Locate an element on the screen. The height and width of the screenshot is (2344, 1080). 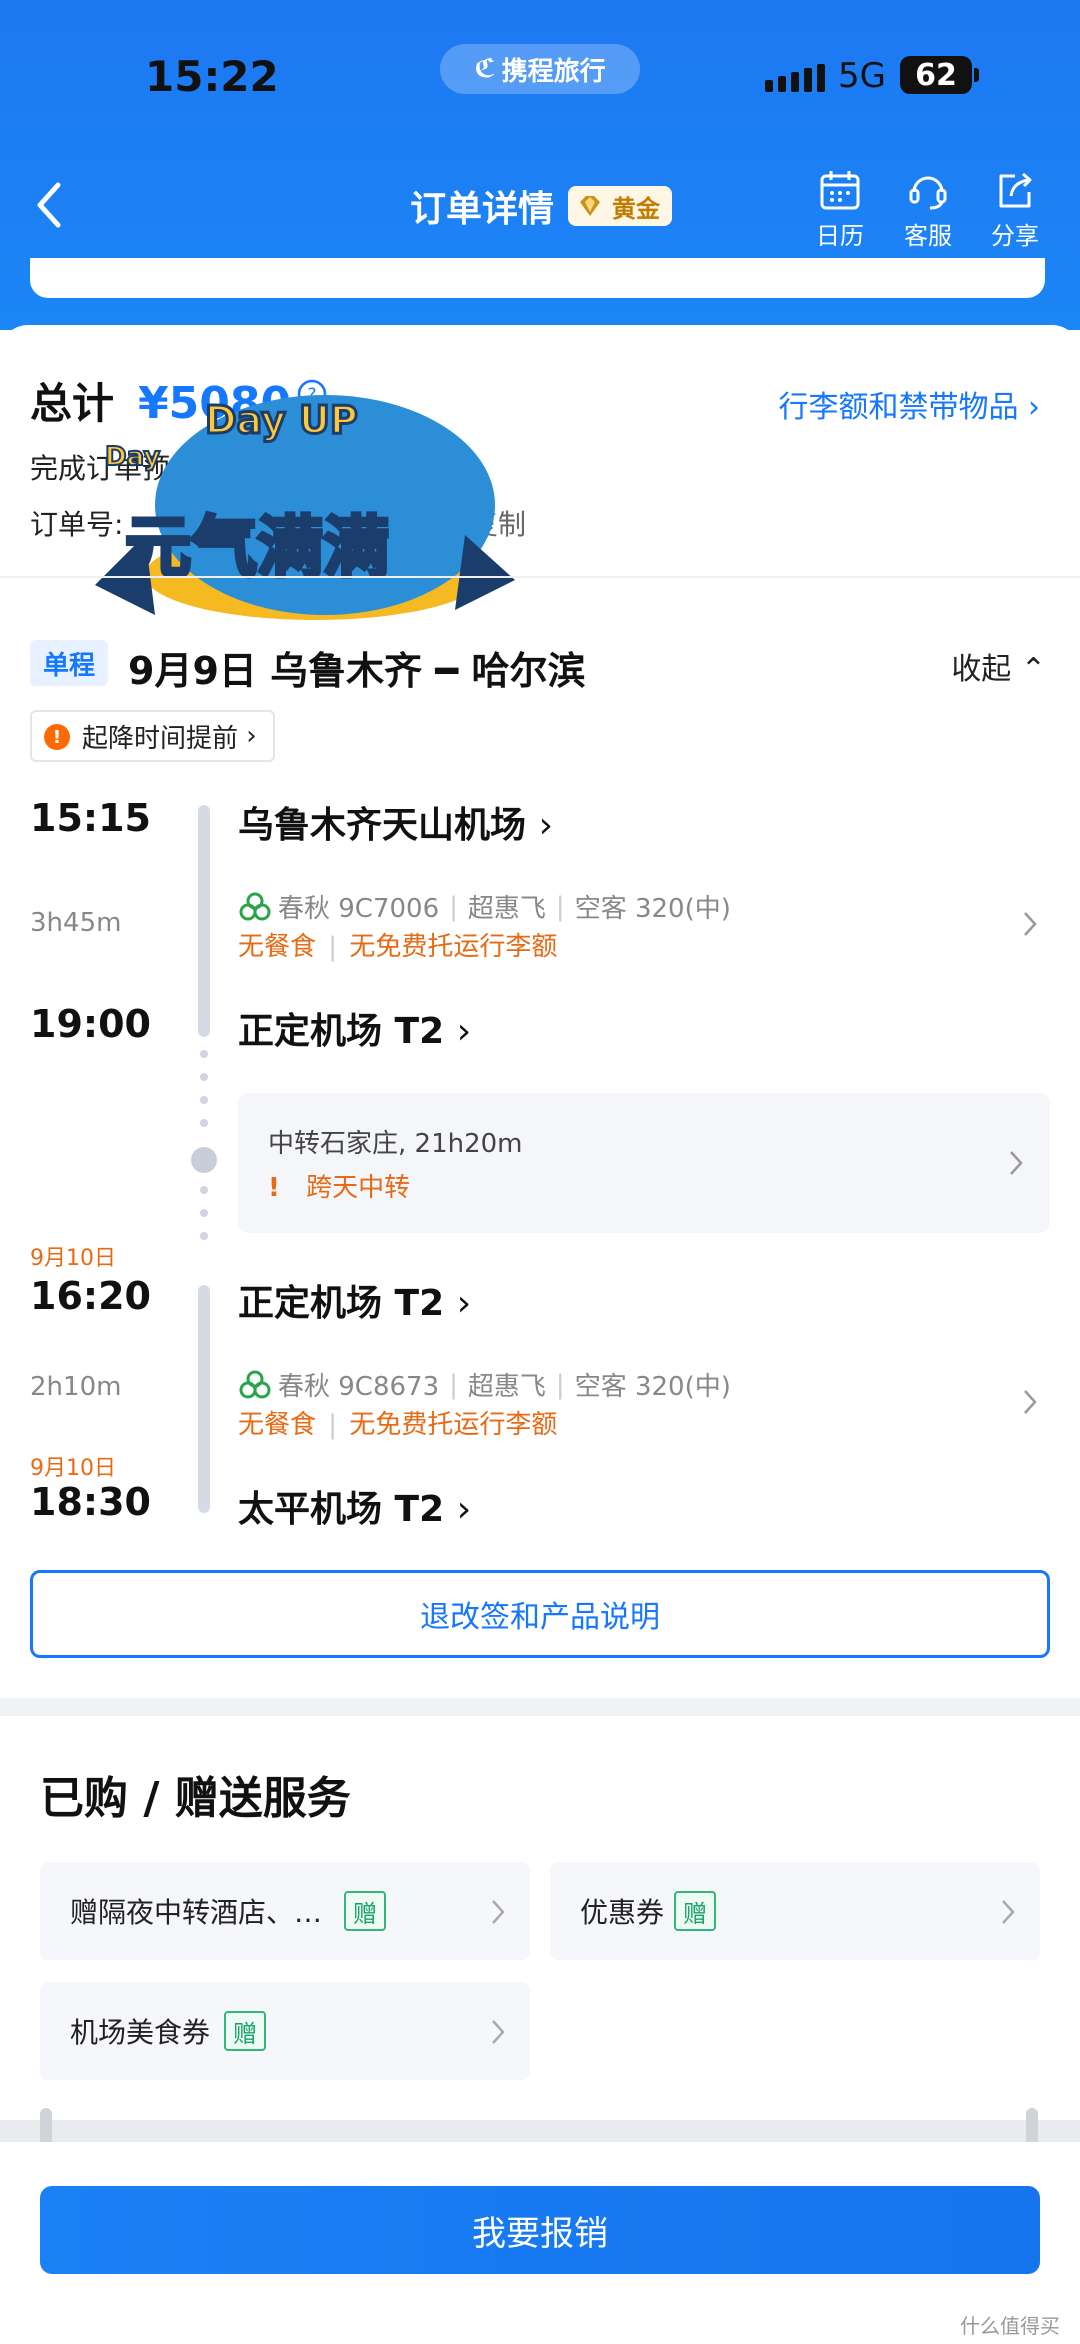
collapsed-card-edge is located at coordinates (537, 278).